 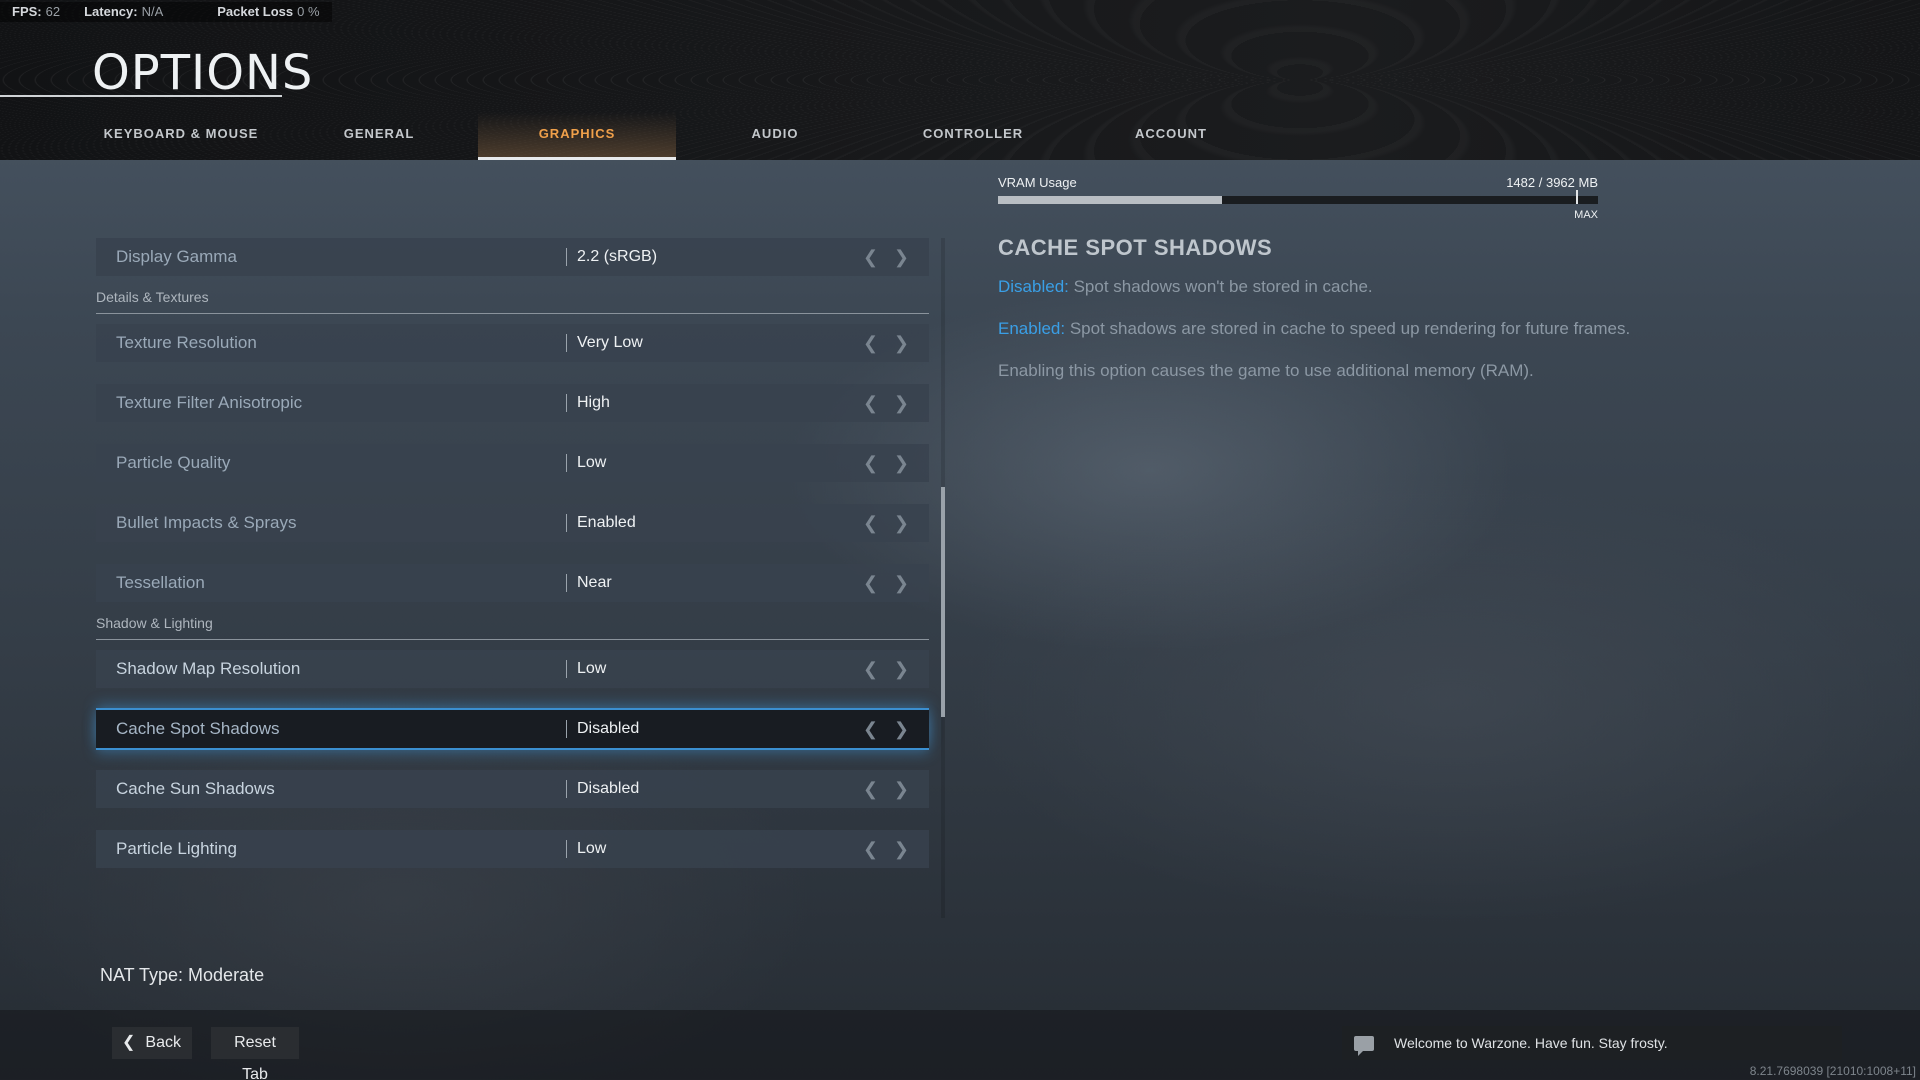 I want to click on vram-bar, so click(x=1298, y=197).